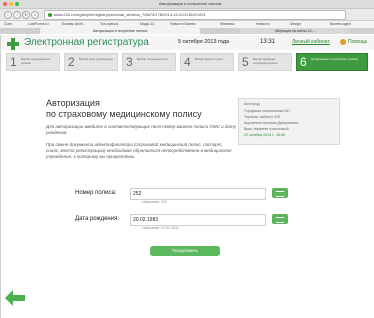  What do you see at coordinates (96, 59) in the screenshot?
I see `step-label: Выбор мед. учреждения` at bounding box center [96, 59].